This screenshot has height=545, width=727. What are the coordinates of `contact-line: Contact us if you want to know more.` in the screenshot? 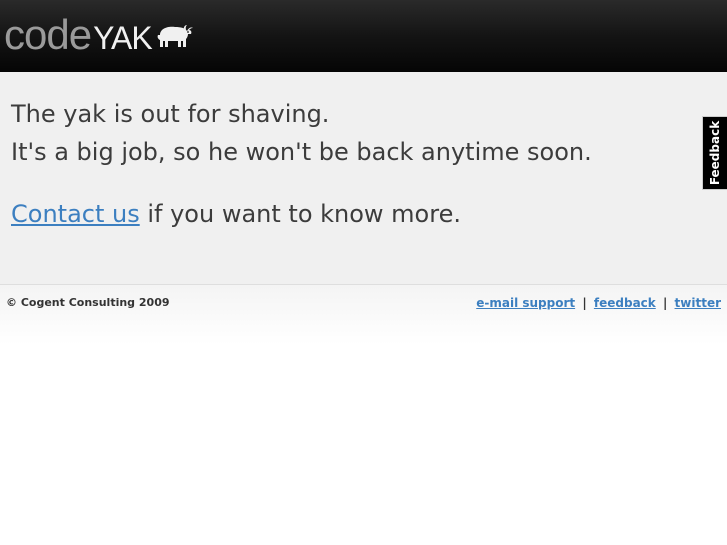 It's located at (236, 214).